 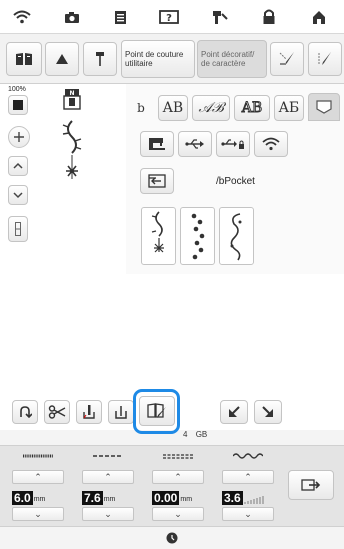 What do you see at coordinates (72, 99) in the screenshot?
I see `presser-foot-icon: N` at bounding box center [72, 99].